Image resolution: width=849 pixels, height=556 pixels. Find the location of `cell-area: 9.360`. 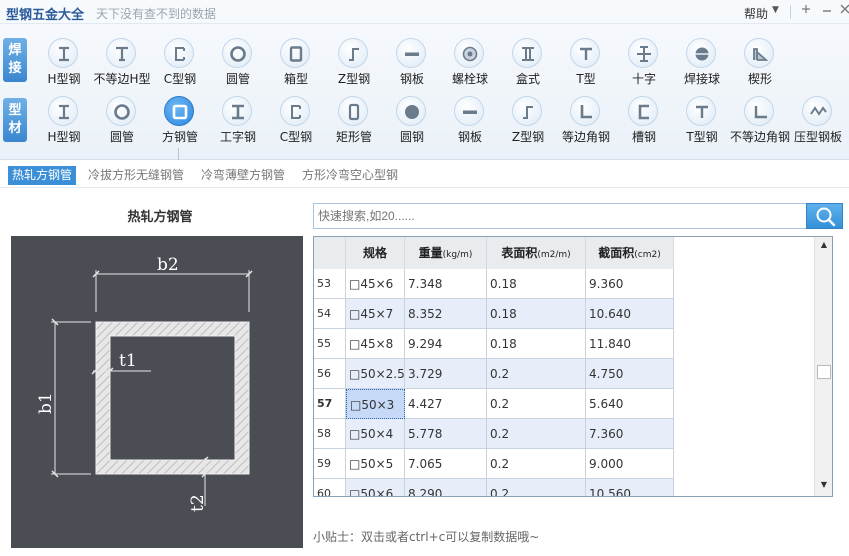

cell-area: 9.360 is located at coordinates (630, 284).